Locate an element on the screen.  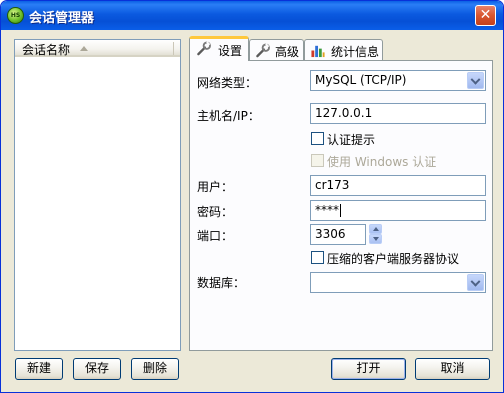
port-spinner is located at coordinates (375, 234).